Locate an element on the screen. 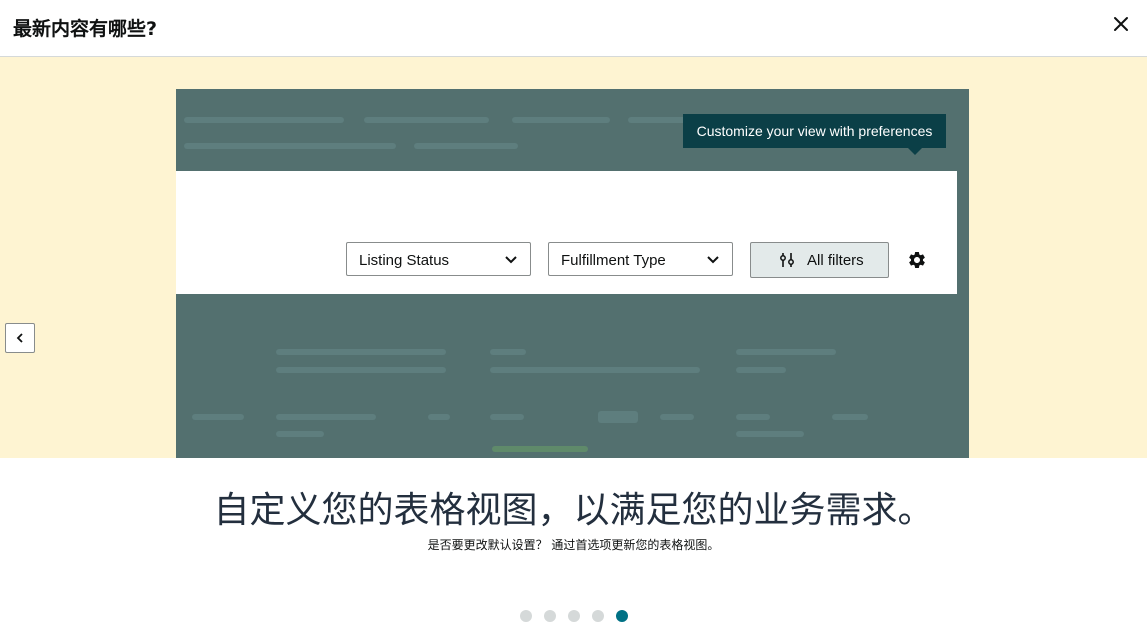  all-filters-label: All filters is located at coordinates (835, 260).